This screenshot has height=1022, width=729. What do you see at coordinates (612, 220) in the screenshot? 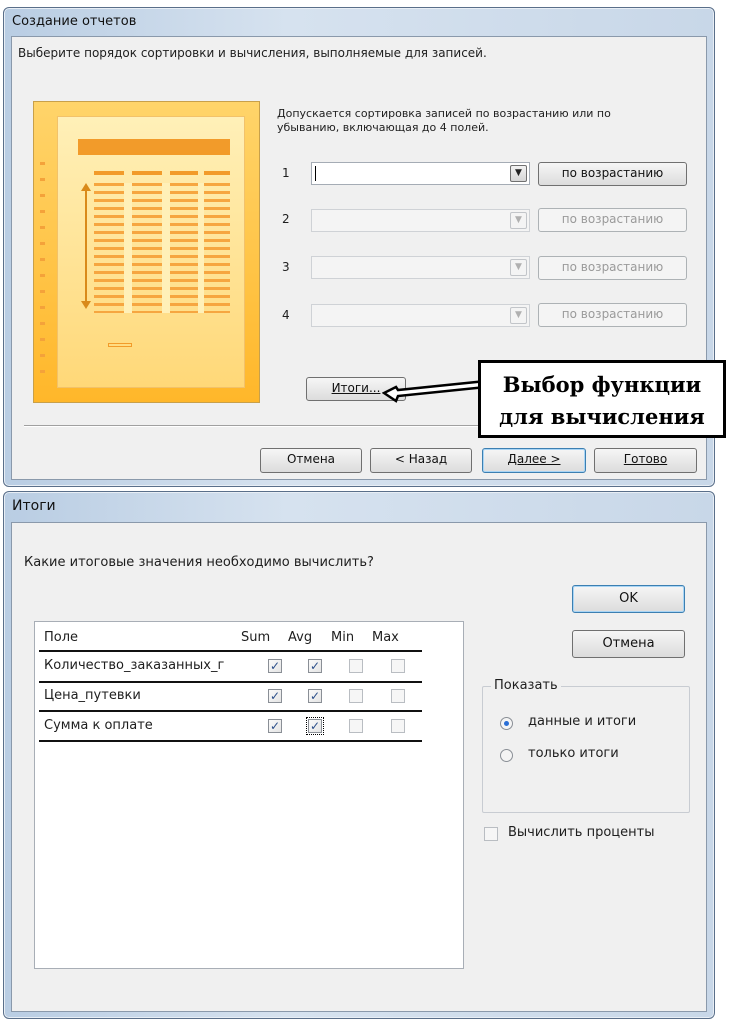
I see `sort-order-2-button: по возрастанию` at bounding box center [612, 220].